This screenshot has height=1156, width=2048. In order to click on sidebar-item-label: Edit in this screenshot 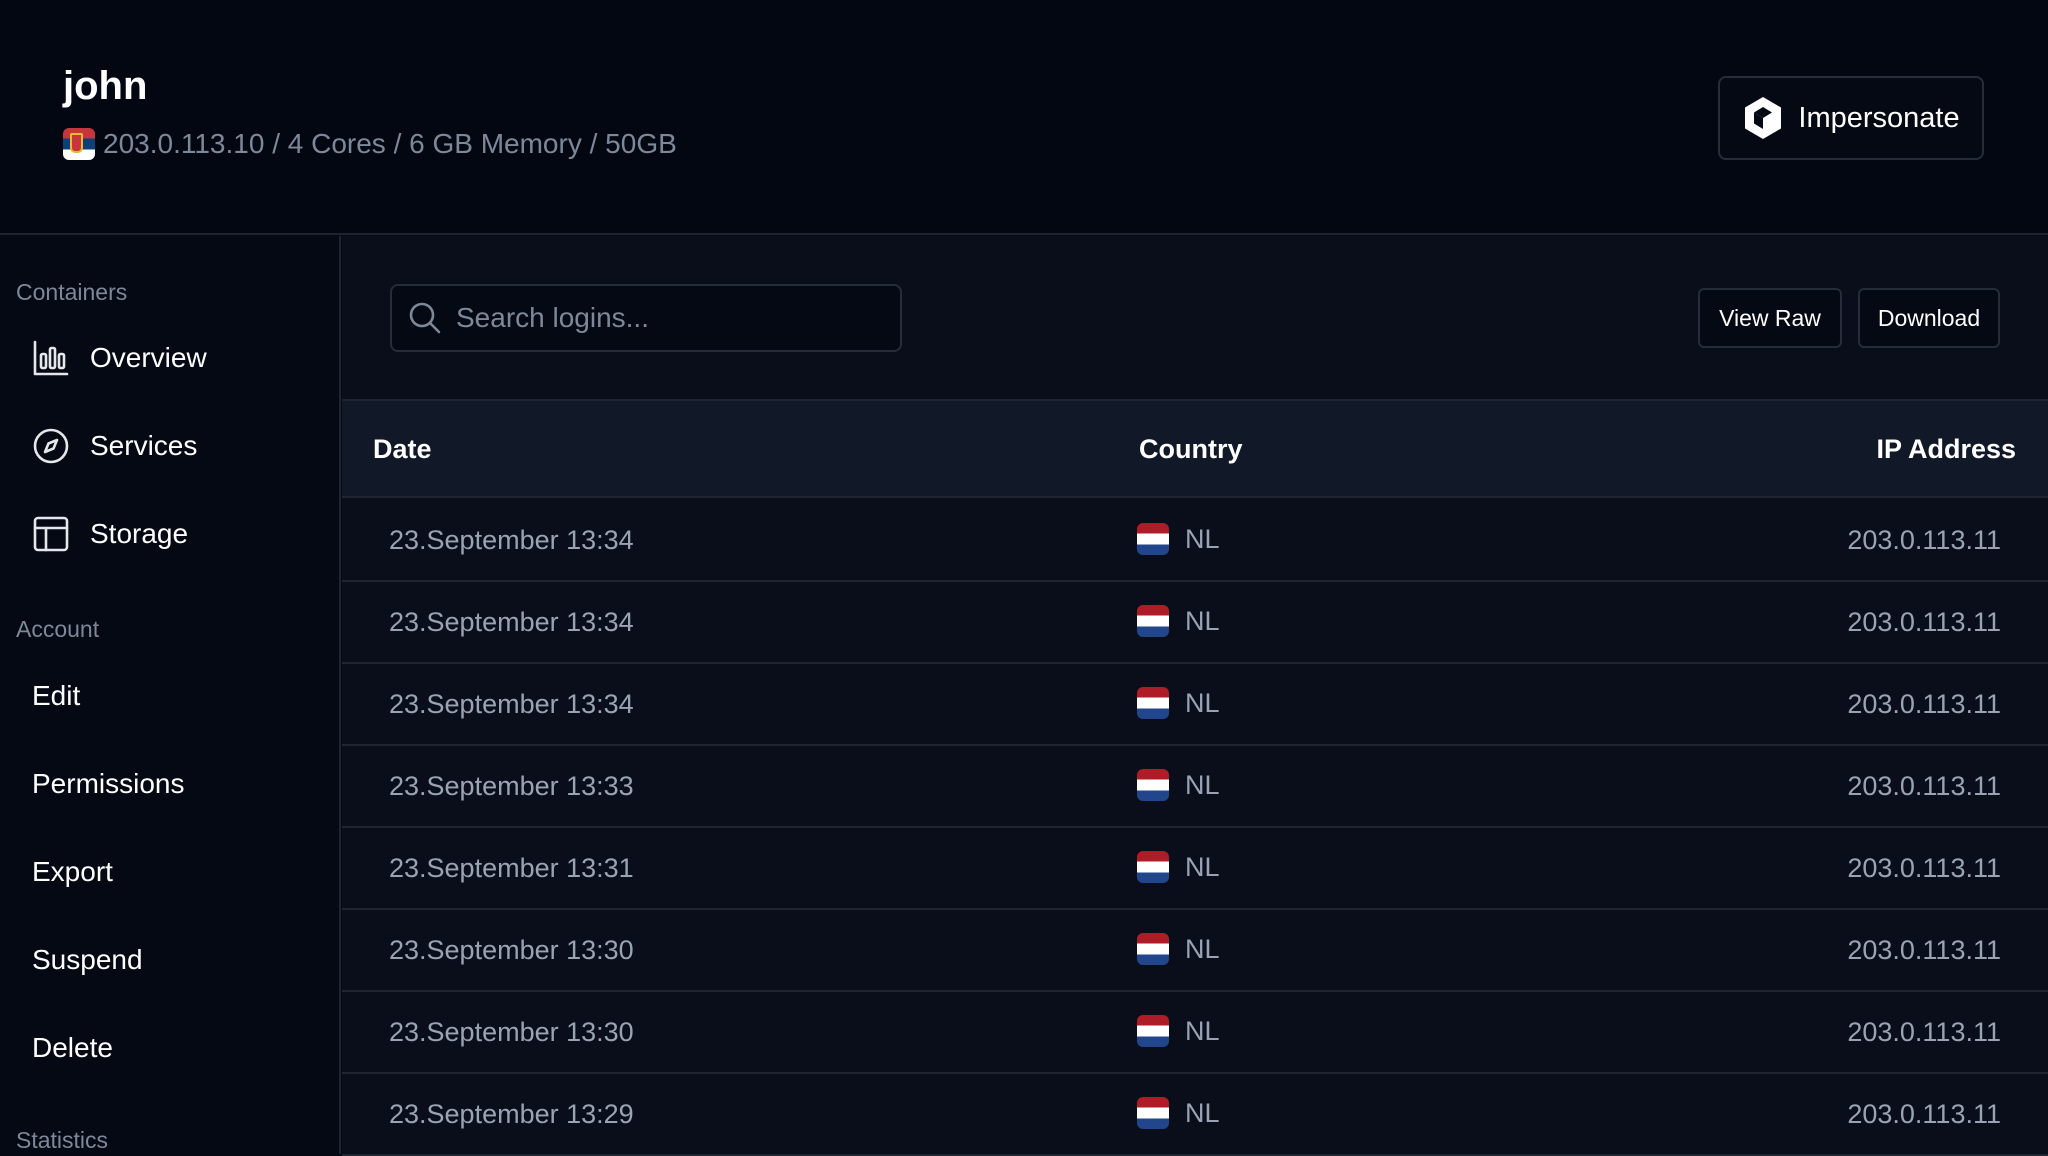, I will do `click(56, 695)`.